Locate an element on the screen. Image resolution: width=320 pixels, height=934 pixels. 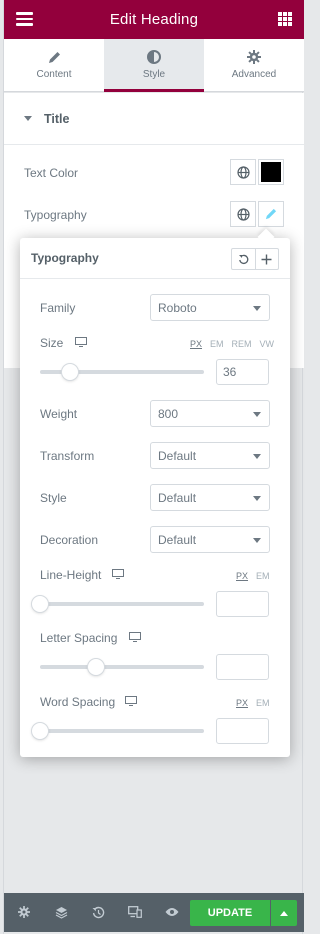
panel-footer: UPDATE is located at coordinates (154, 912).